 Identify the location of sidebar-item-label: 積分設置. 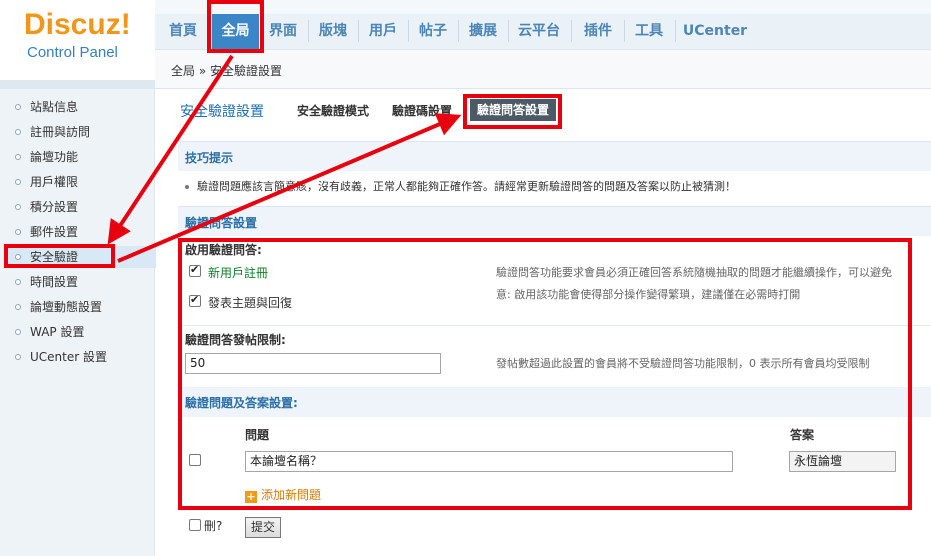
(54, 207).